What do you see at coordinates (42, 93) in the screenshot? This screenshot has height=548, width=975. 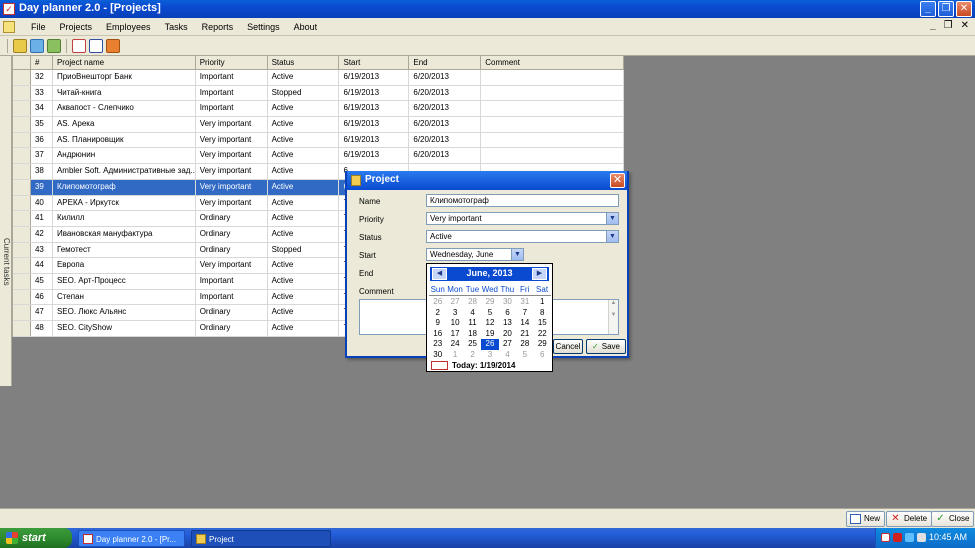 I see `row-number: 33` at bounding box center [42, 93].